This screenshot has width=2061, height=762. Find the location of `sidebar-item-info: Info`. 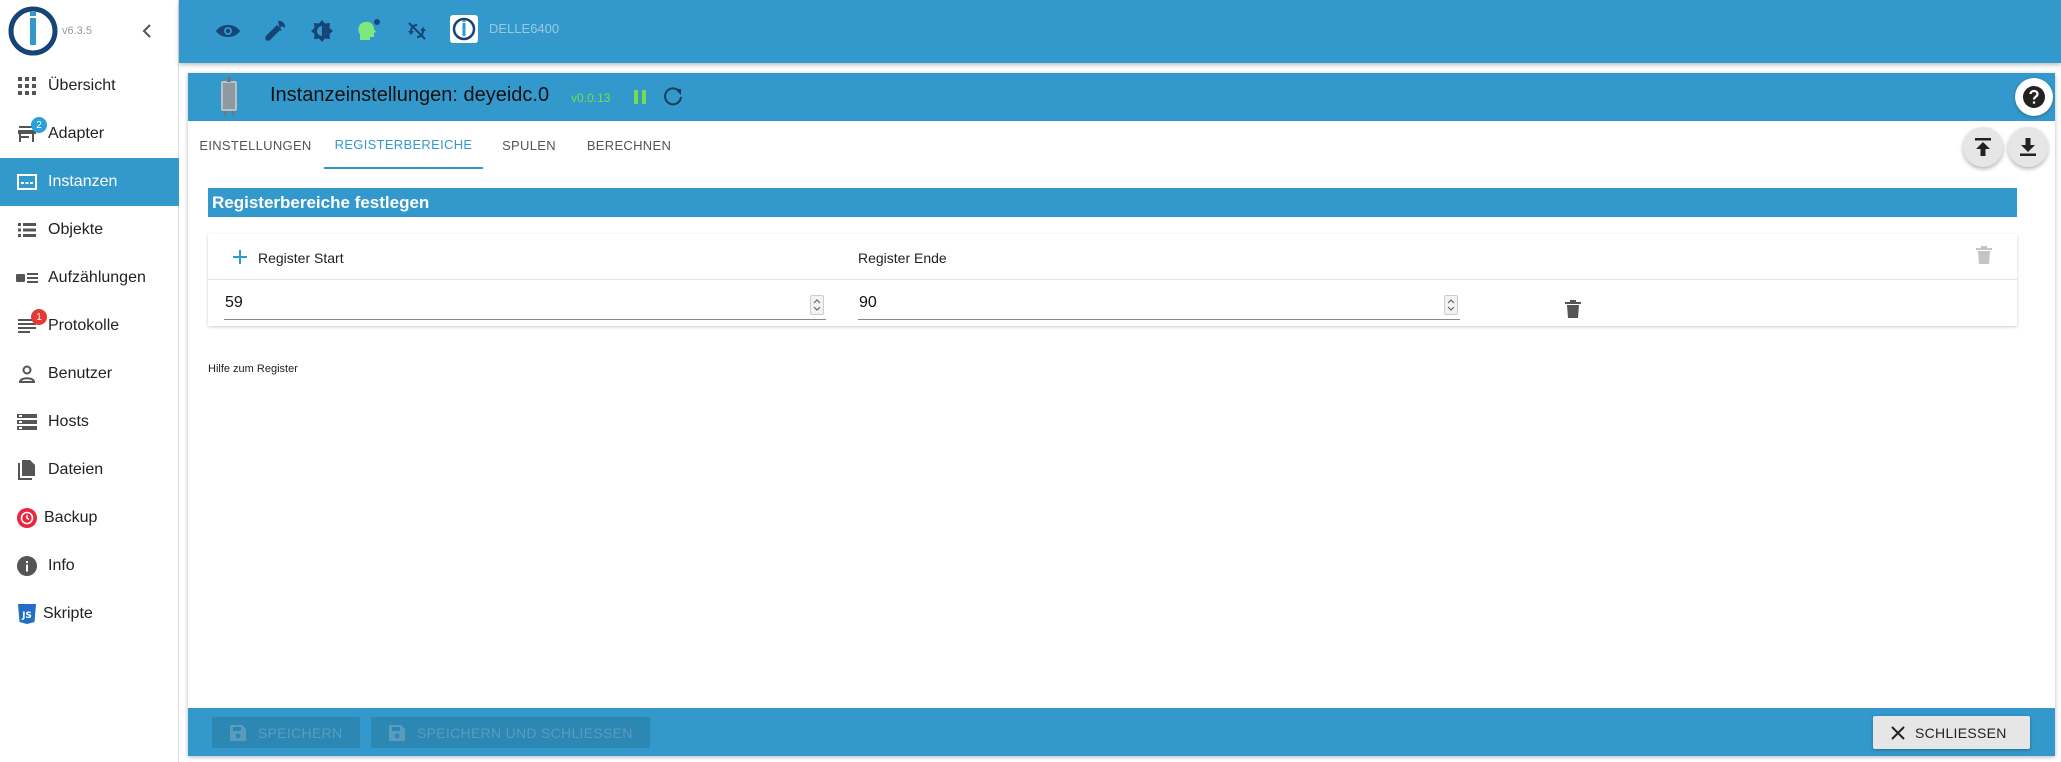

sidebar-item-info: Info is located at coordinates (89, 566).